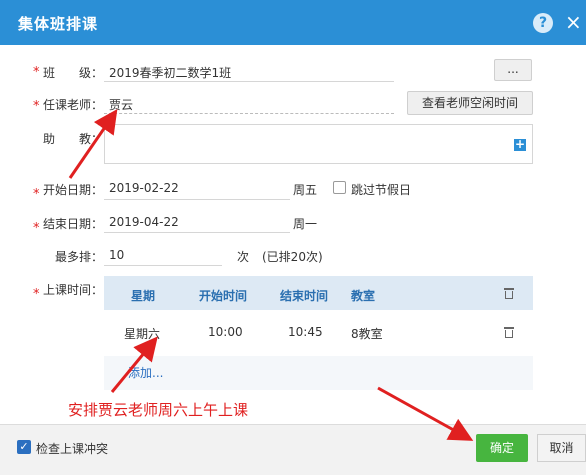 The width and height of the screenshot is (586, 475). I want to click on max-unit: 次, so click(243, 257).